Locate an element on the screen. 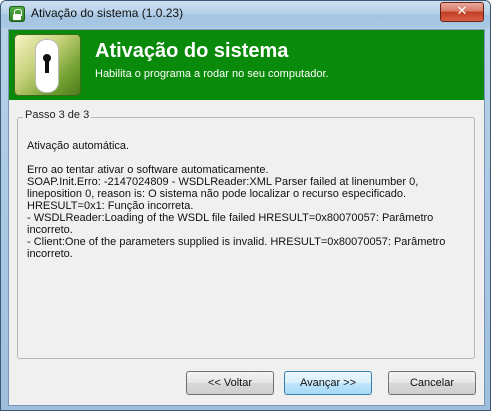 The width and height of the screenshot is (491, 411). window-title: Ativação do sistema (1.0.23) is located at coordinates (107, 13).